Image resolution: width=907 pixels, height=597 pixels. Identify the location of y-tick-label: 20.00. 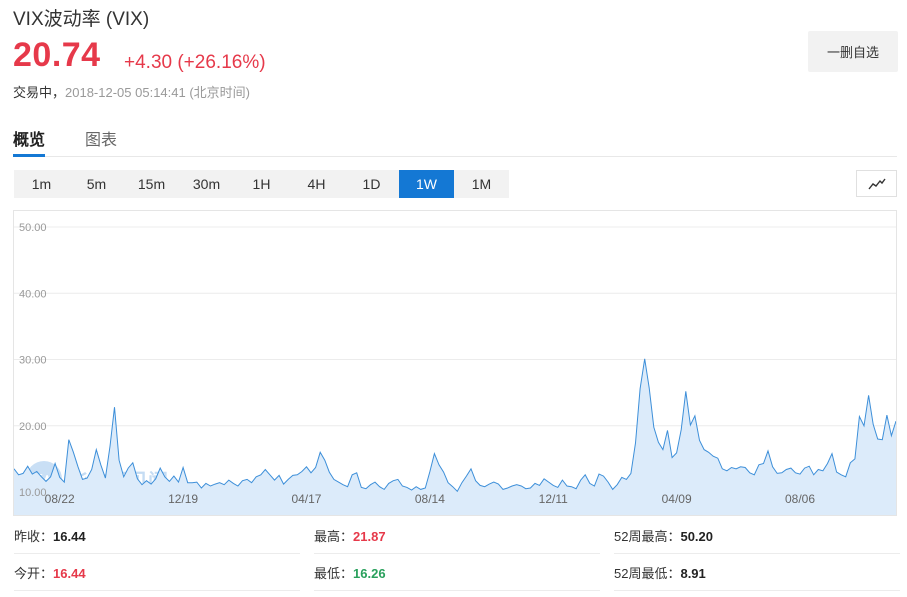
(33, 427).